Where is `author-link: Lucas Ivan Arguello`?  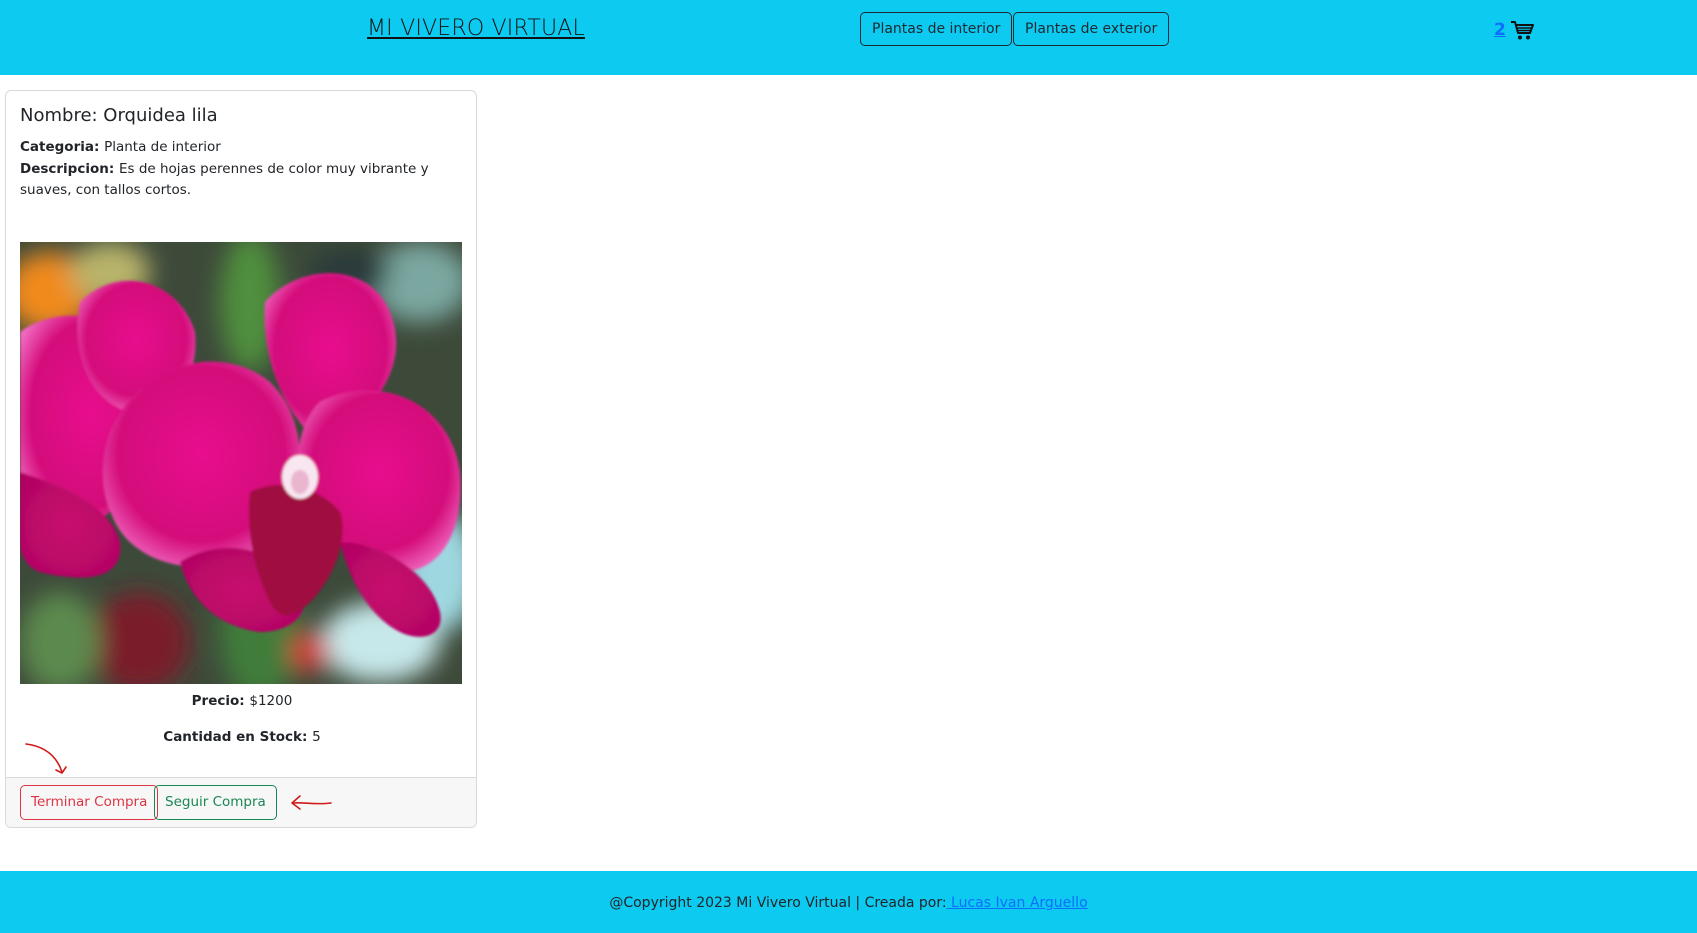
author-link: Lucas Ivan Arguello is located at coordinates (1017, 903).